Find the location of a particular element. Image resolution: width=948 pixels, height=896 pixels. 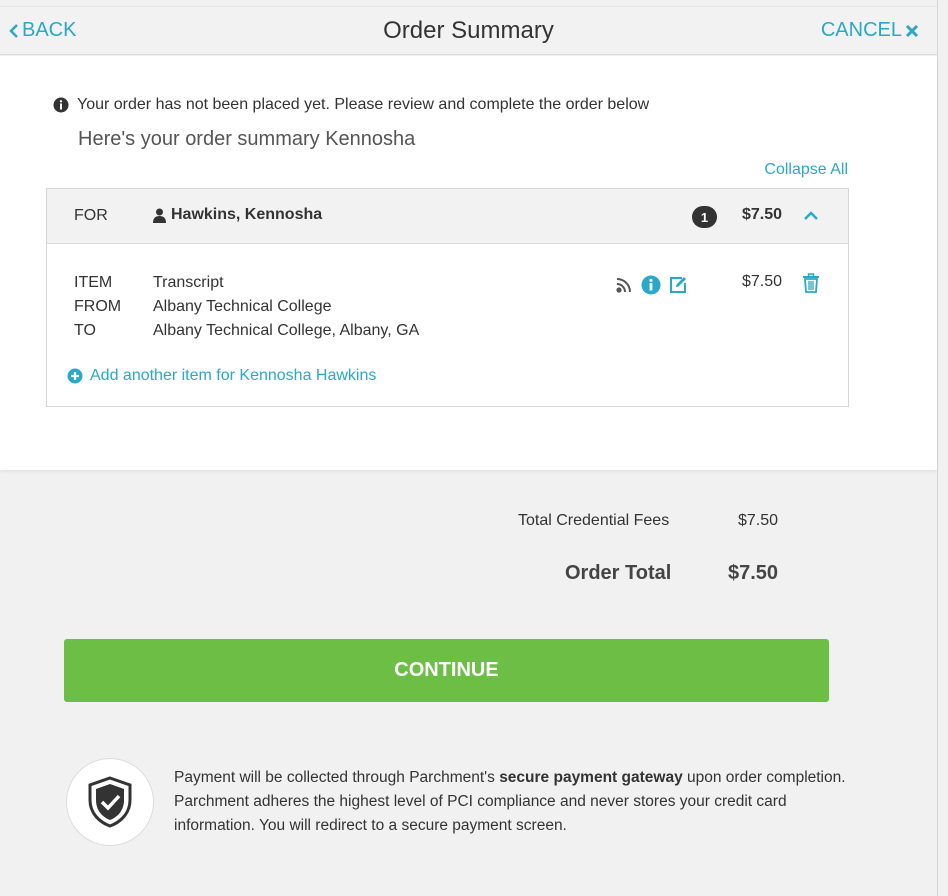

header-bar: BACK Order Summary CANCEL is located at coordinates (468, 30).